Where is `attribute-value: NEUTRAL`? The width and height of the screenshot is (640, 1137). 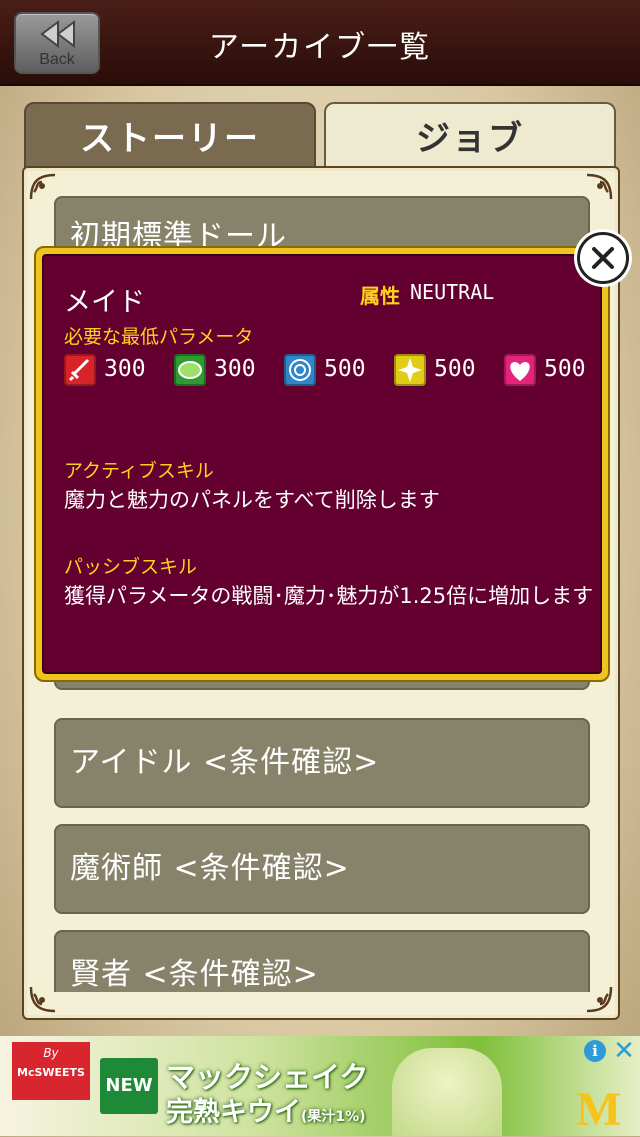 attribute-value: NEUTRAL is located at coordinates (452, 292).